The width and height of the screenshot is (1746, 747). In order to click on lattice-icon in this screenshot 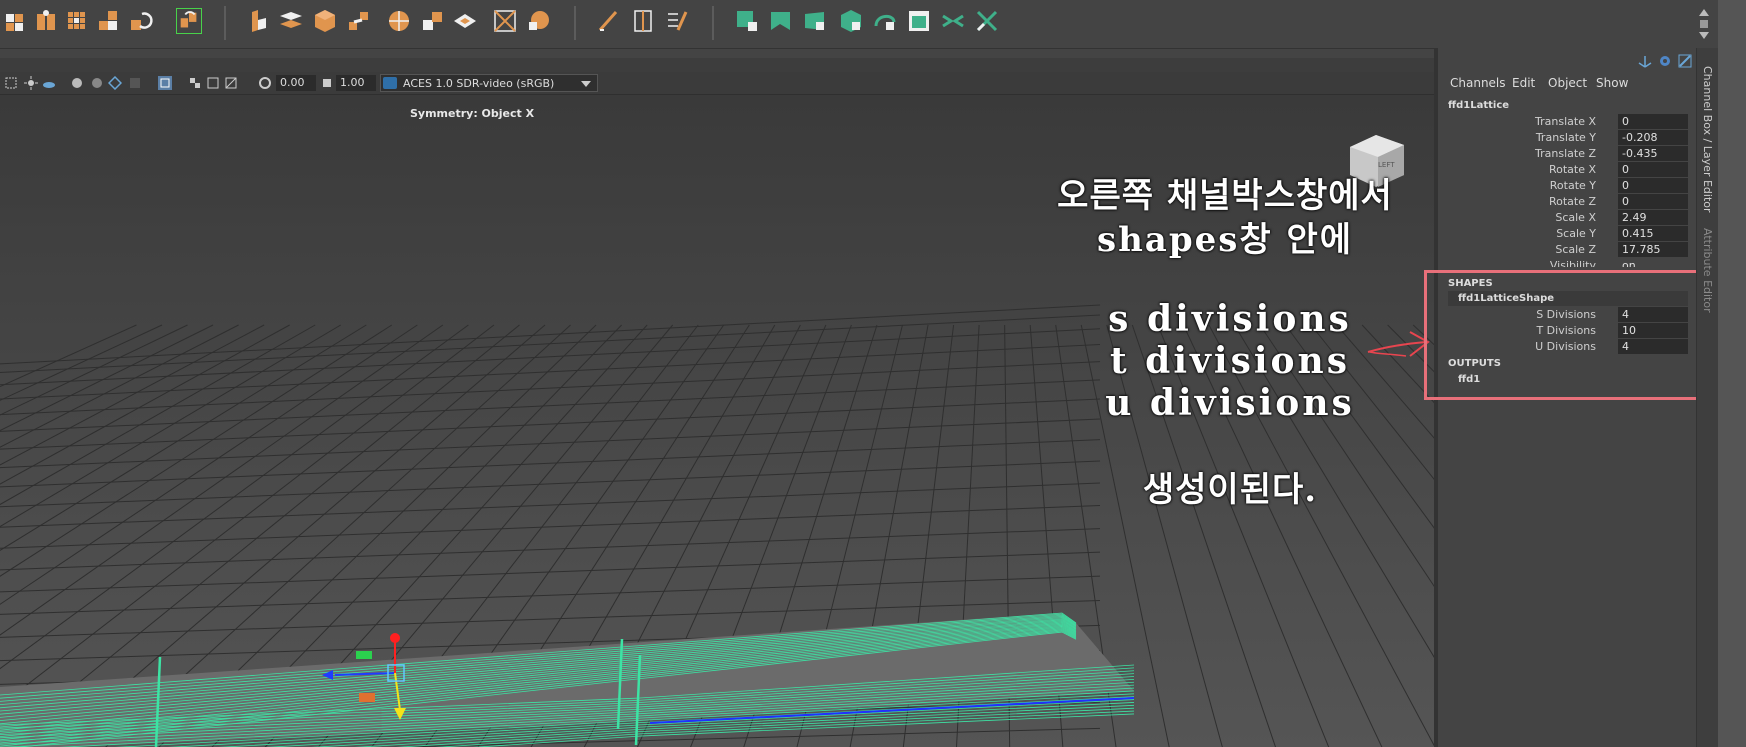, I will do `click(17, 21)`.